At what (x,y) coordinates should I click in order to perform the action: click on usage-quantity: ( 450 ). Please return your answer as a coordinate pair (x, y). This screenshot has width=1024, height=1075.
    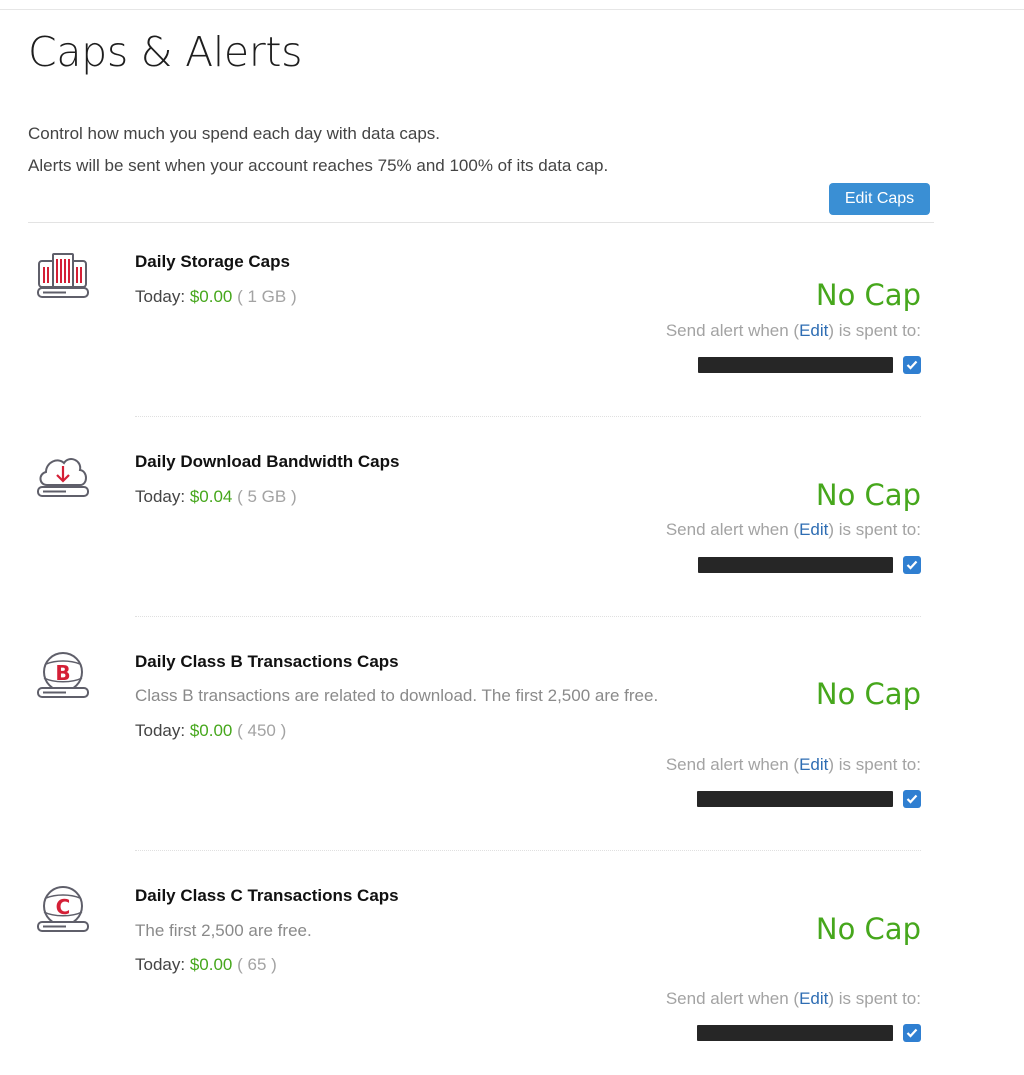
    Looking at the image, I should click on (262, 730).